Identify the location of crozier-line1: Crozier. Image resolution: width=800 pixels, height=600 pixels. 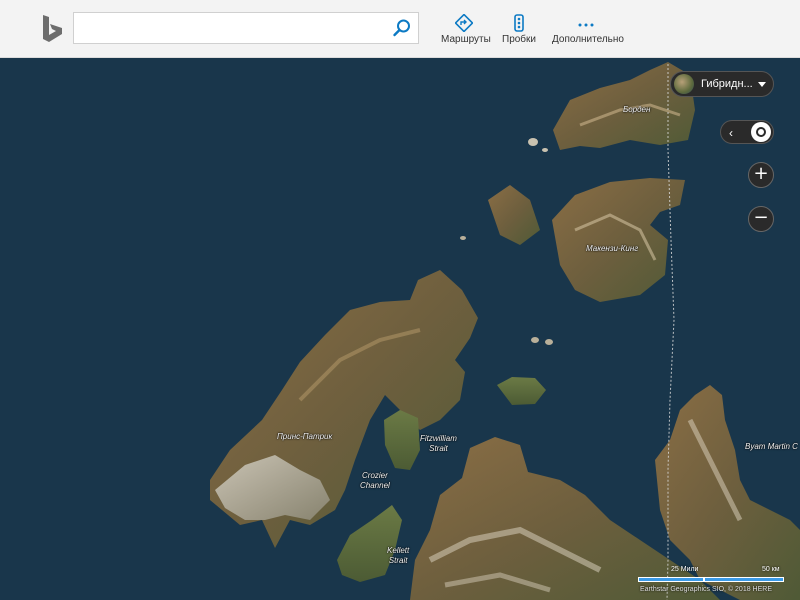
(375, 475).